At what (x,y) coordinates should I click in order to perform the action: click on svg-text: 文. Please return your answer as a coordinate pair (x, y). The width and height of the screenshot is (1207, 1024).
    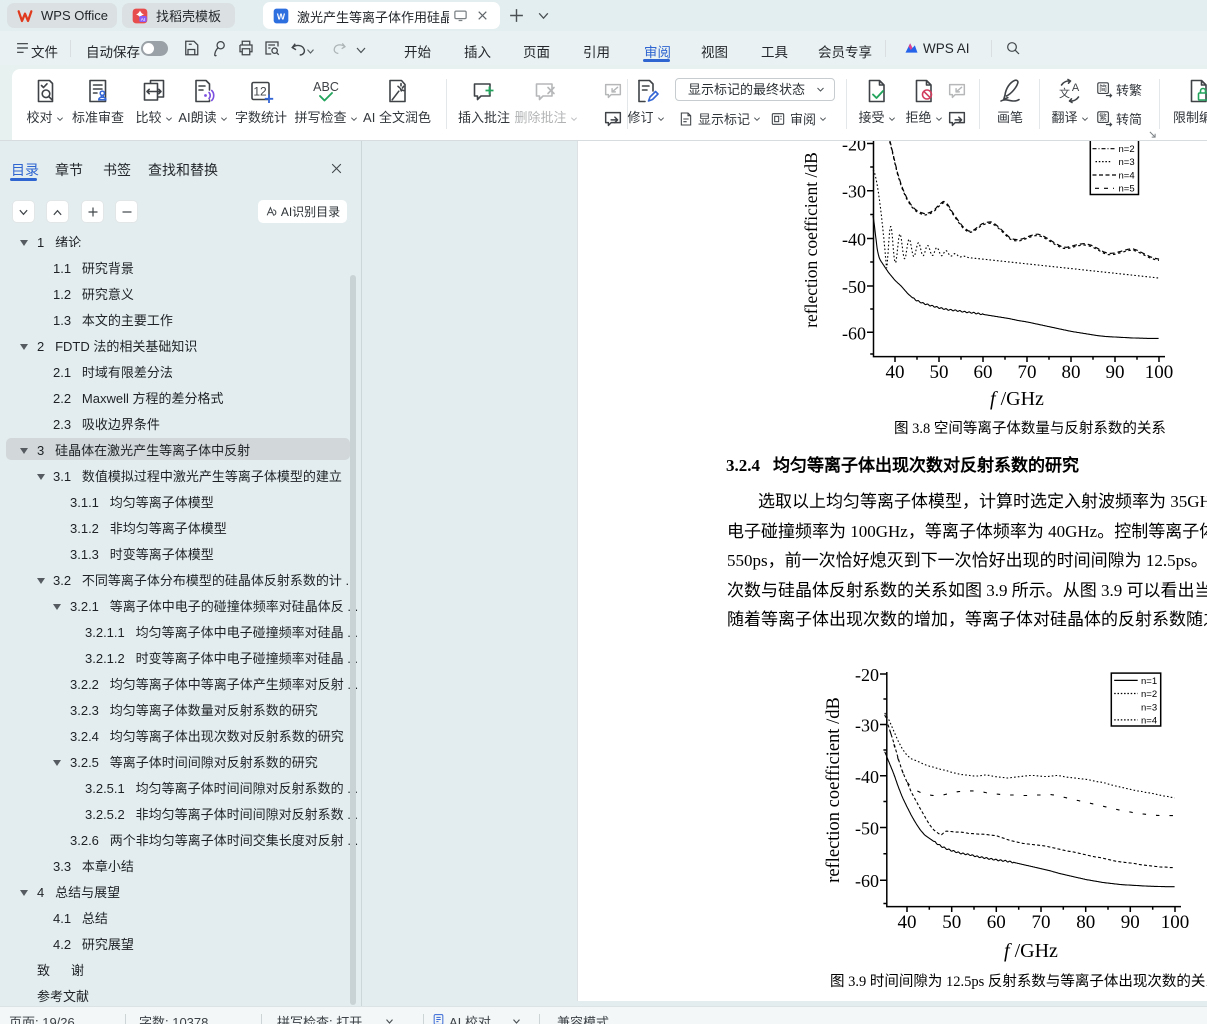
    Looking at the image, I should click on (1064, 93).